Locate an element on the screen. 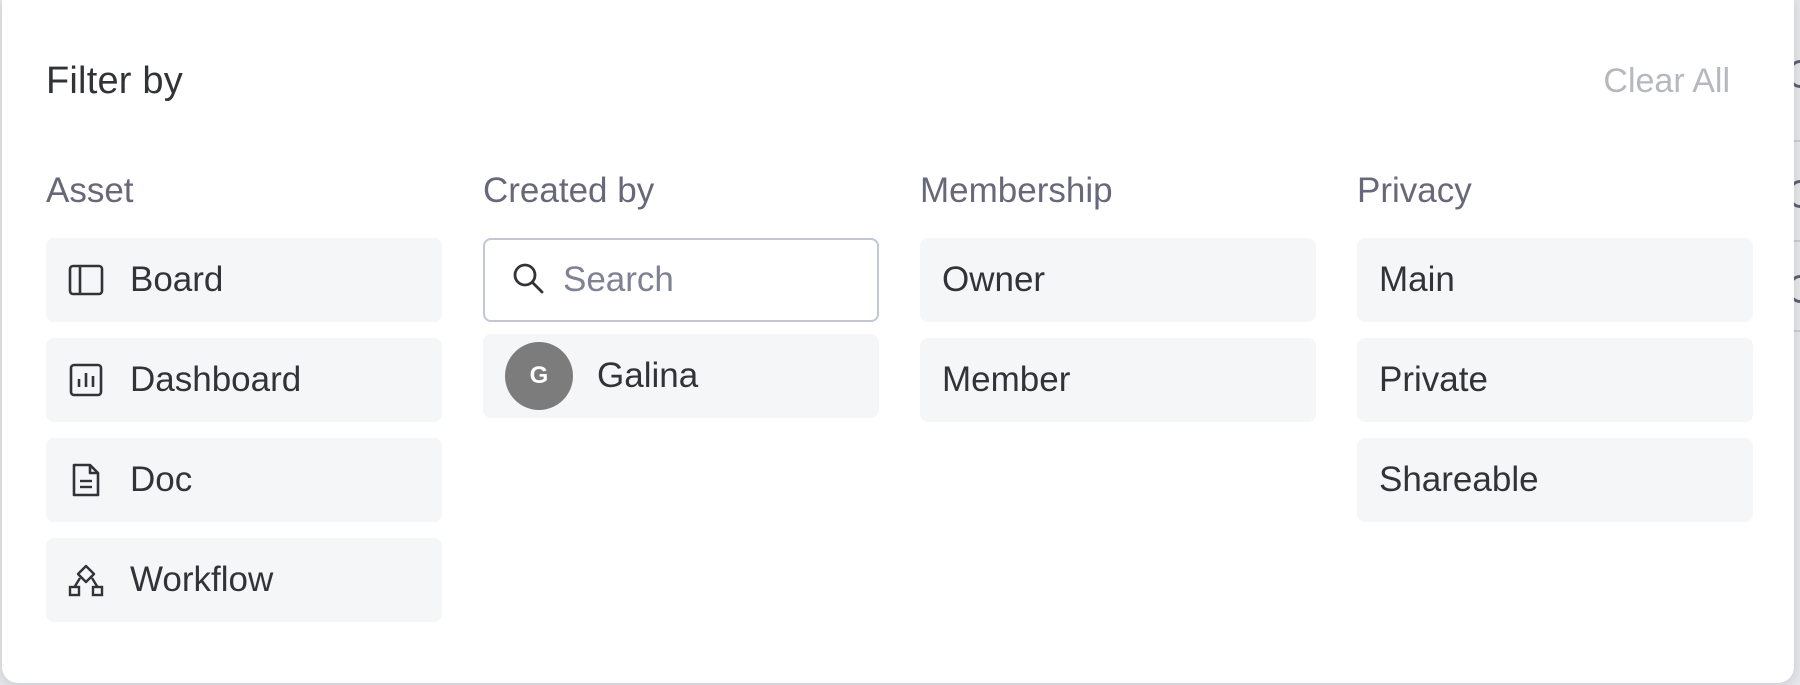  doc-icon is located at coordinates (86, 480).